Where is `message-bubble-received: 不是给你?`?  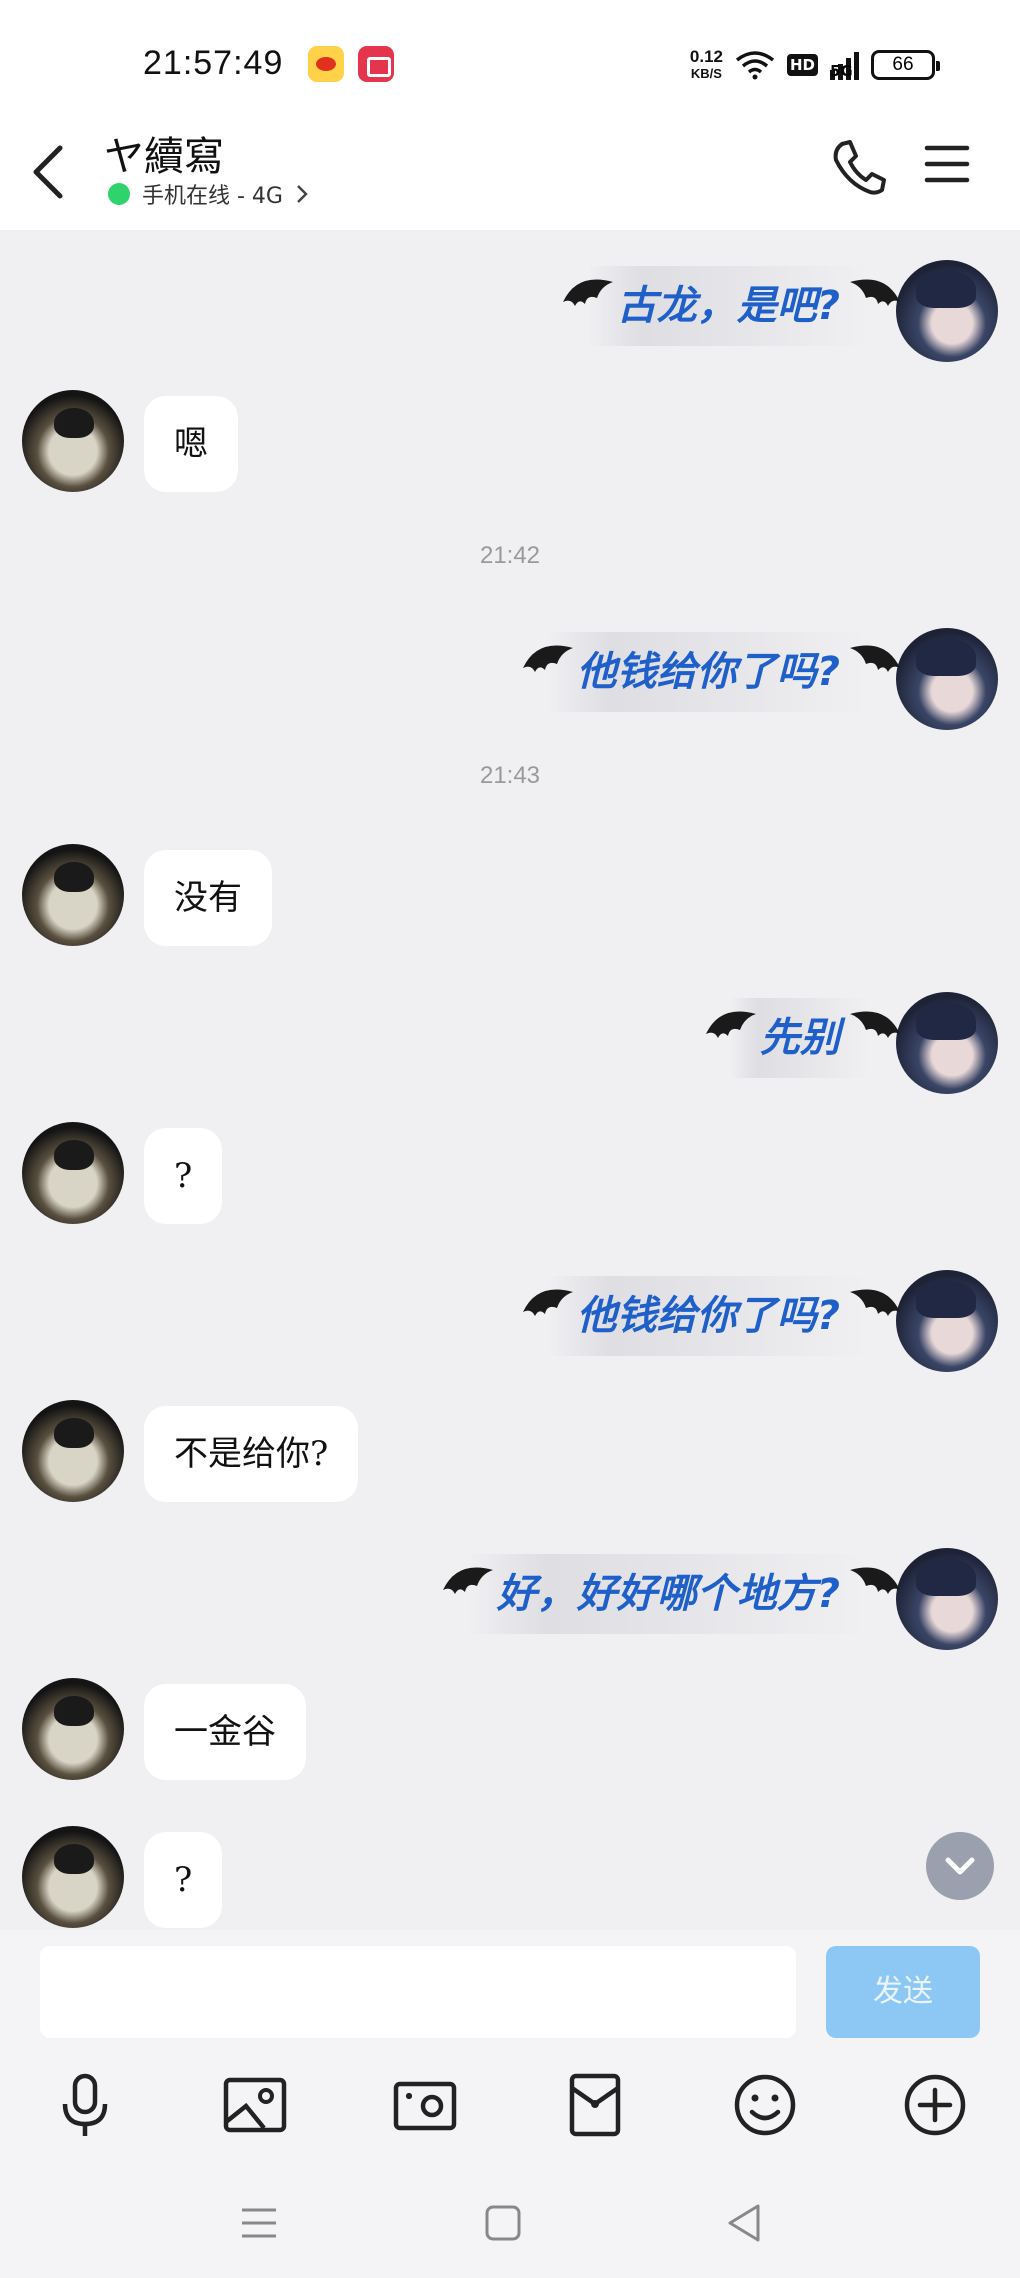 message-bubble-received: 不是给你? is located at coordinates (251, 1454).